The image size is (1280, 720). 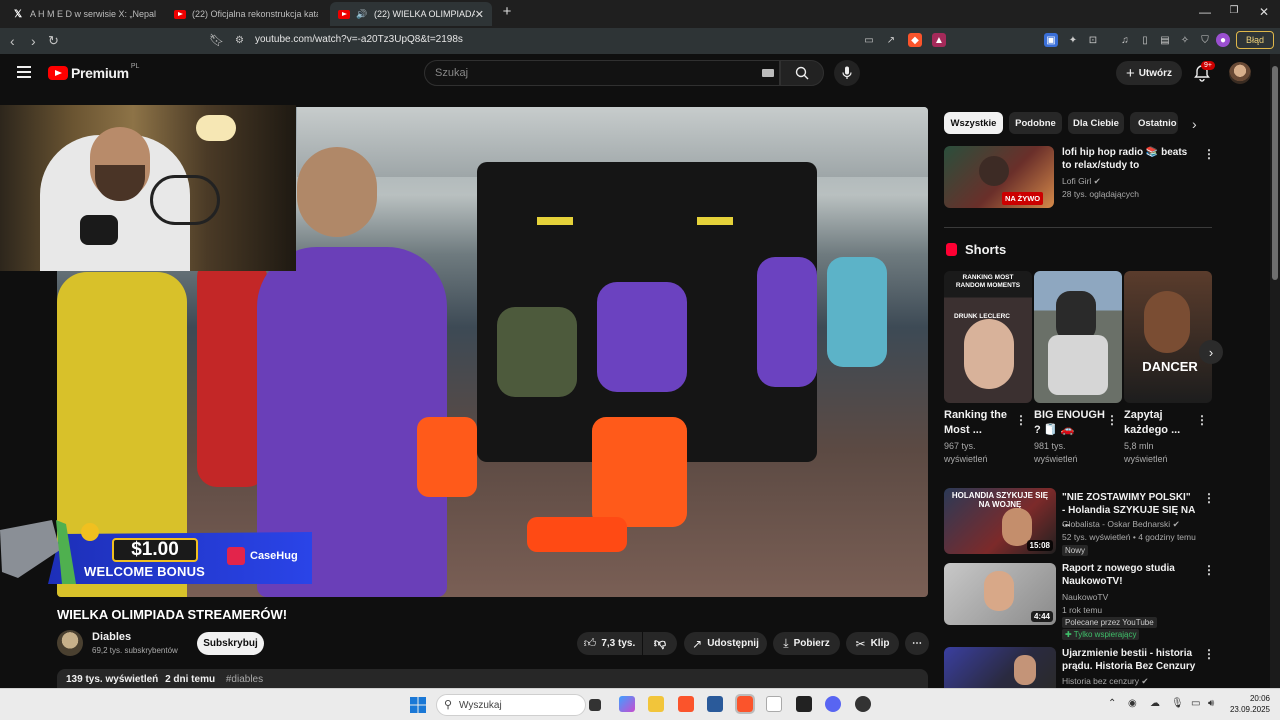 I want to click on error-button: Błąd, so click(x=1255, y=40).